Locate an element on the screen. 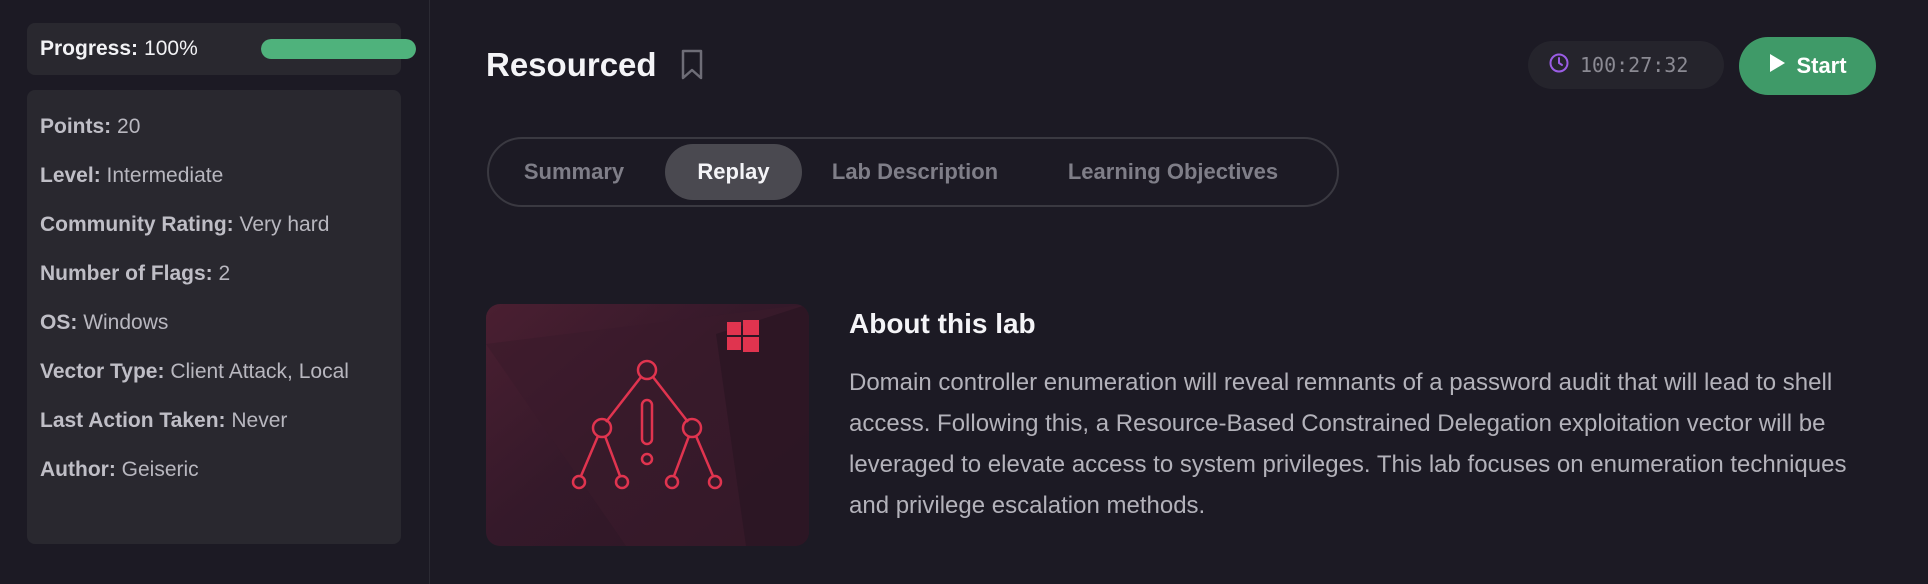 The width and height of the screenshot is (1928, 584). start-button: Start is located at coordinates (1807, 66).